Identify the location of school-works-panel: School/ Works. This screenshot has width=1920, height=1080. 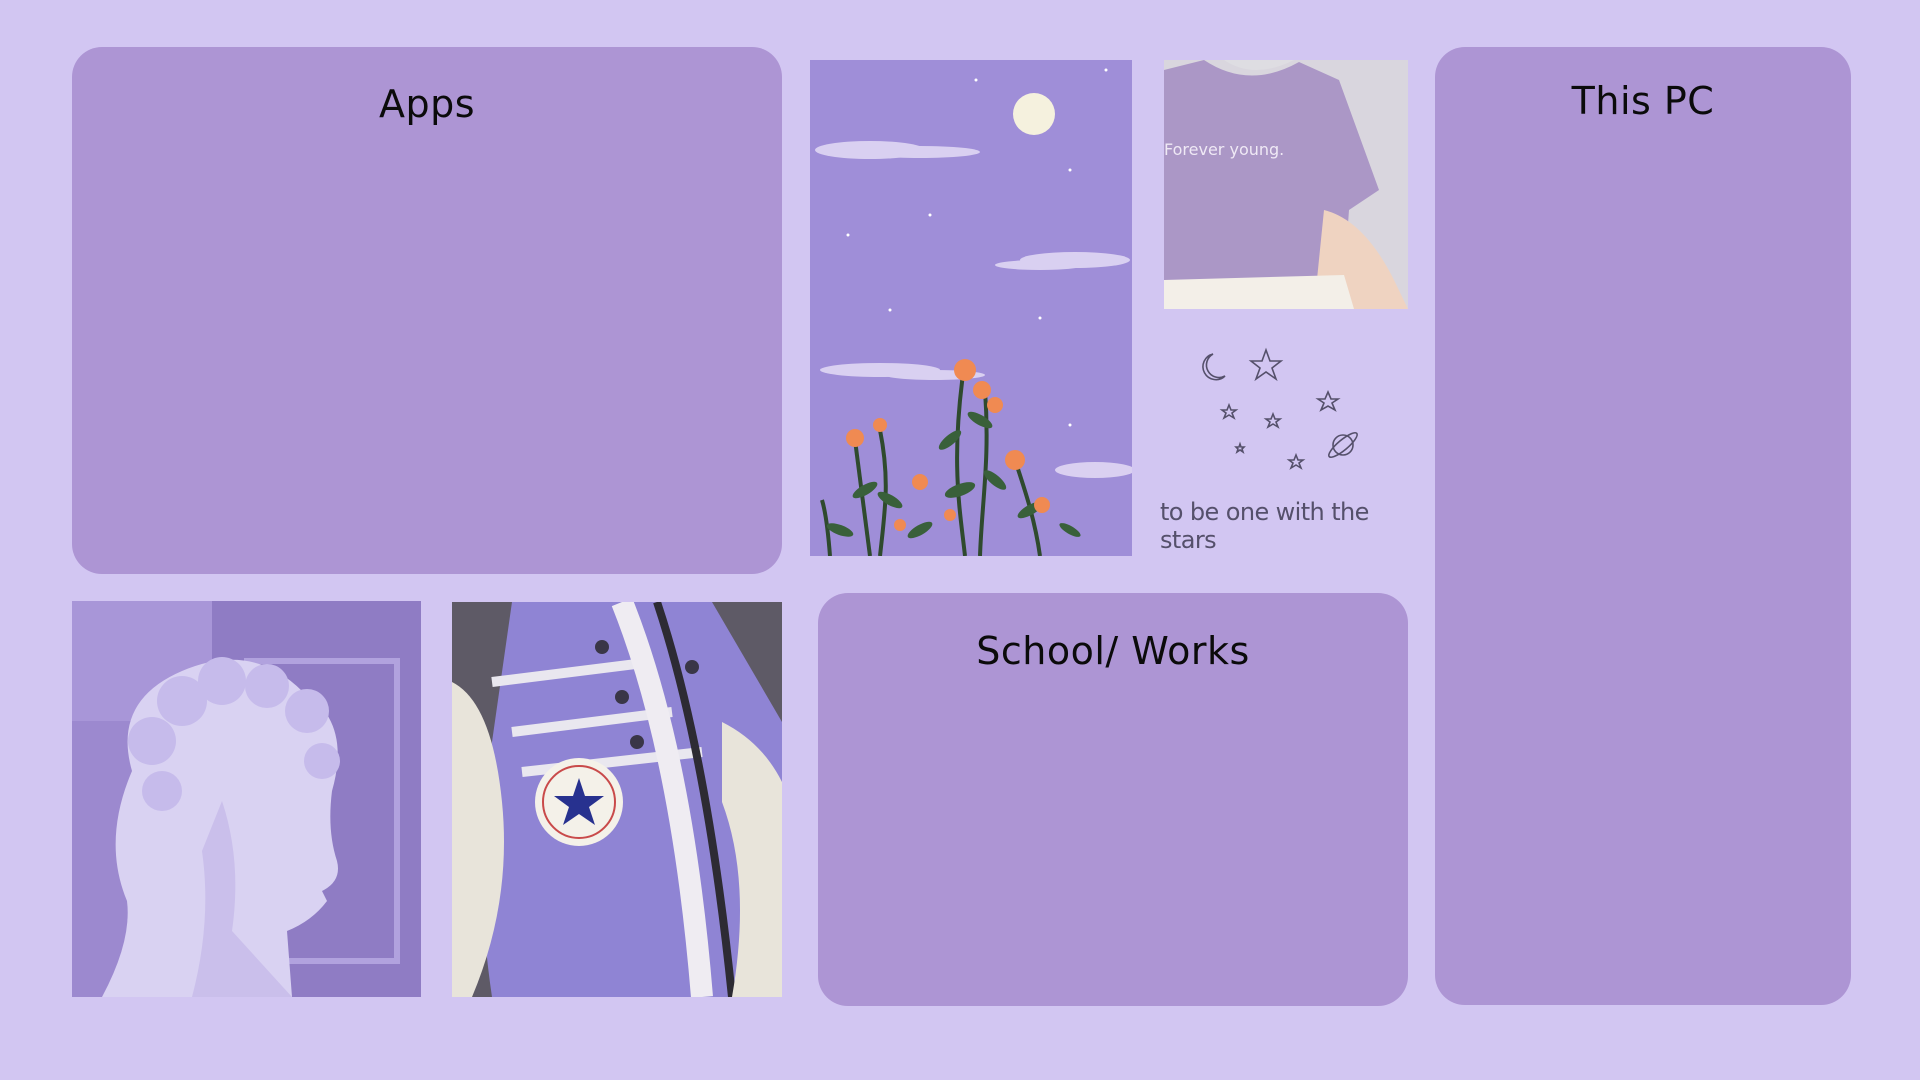
(1113, 799).